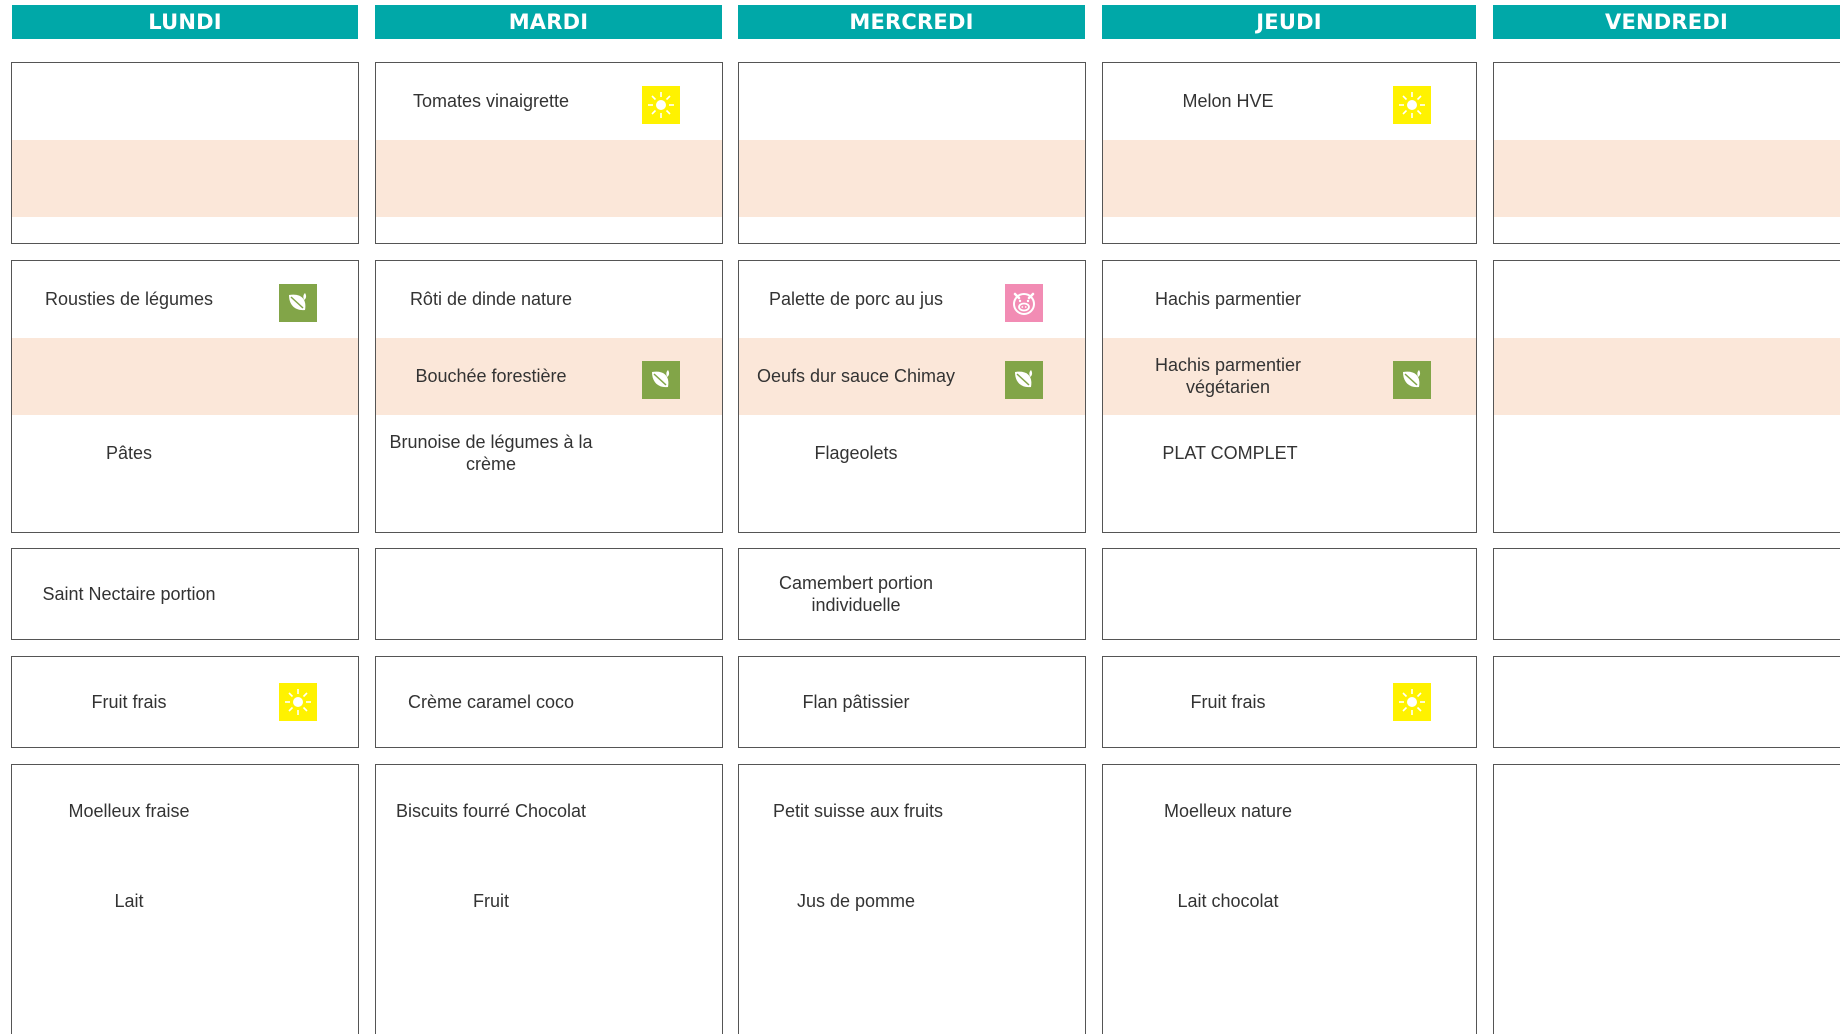 Image resolution: width=1840 pixels, height=1034 pixels. I want to click on gouter-item: Moelleux nature, so click(1228, 811).